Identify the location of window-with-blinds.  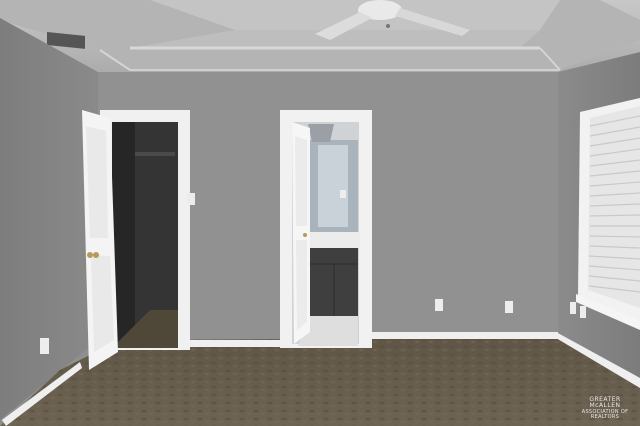
(608, 214).